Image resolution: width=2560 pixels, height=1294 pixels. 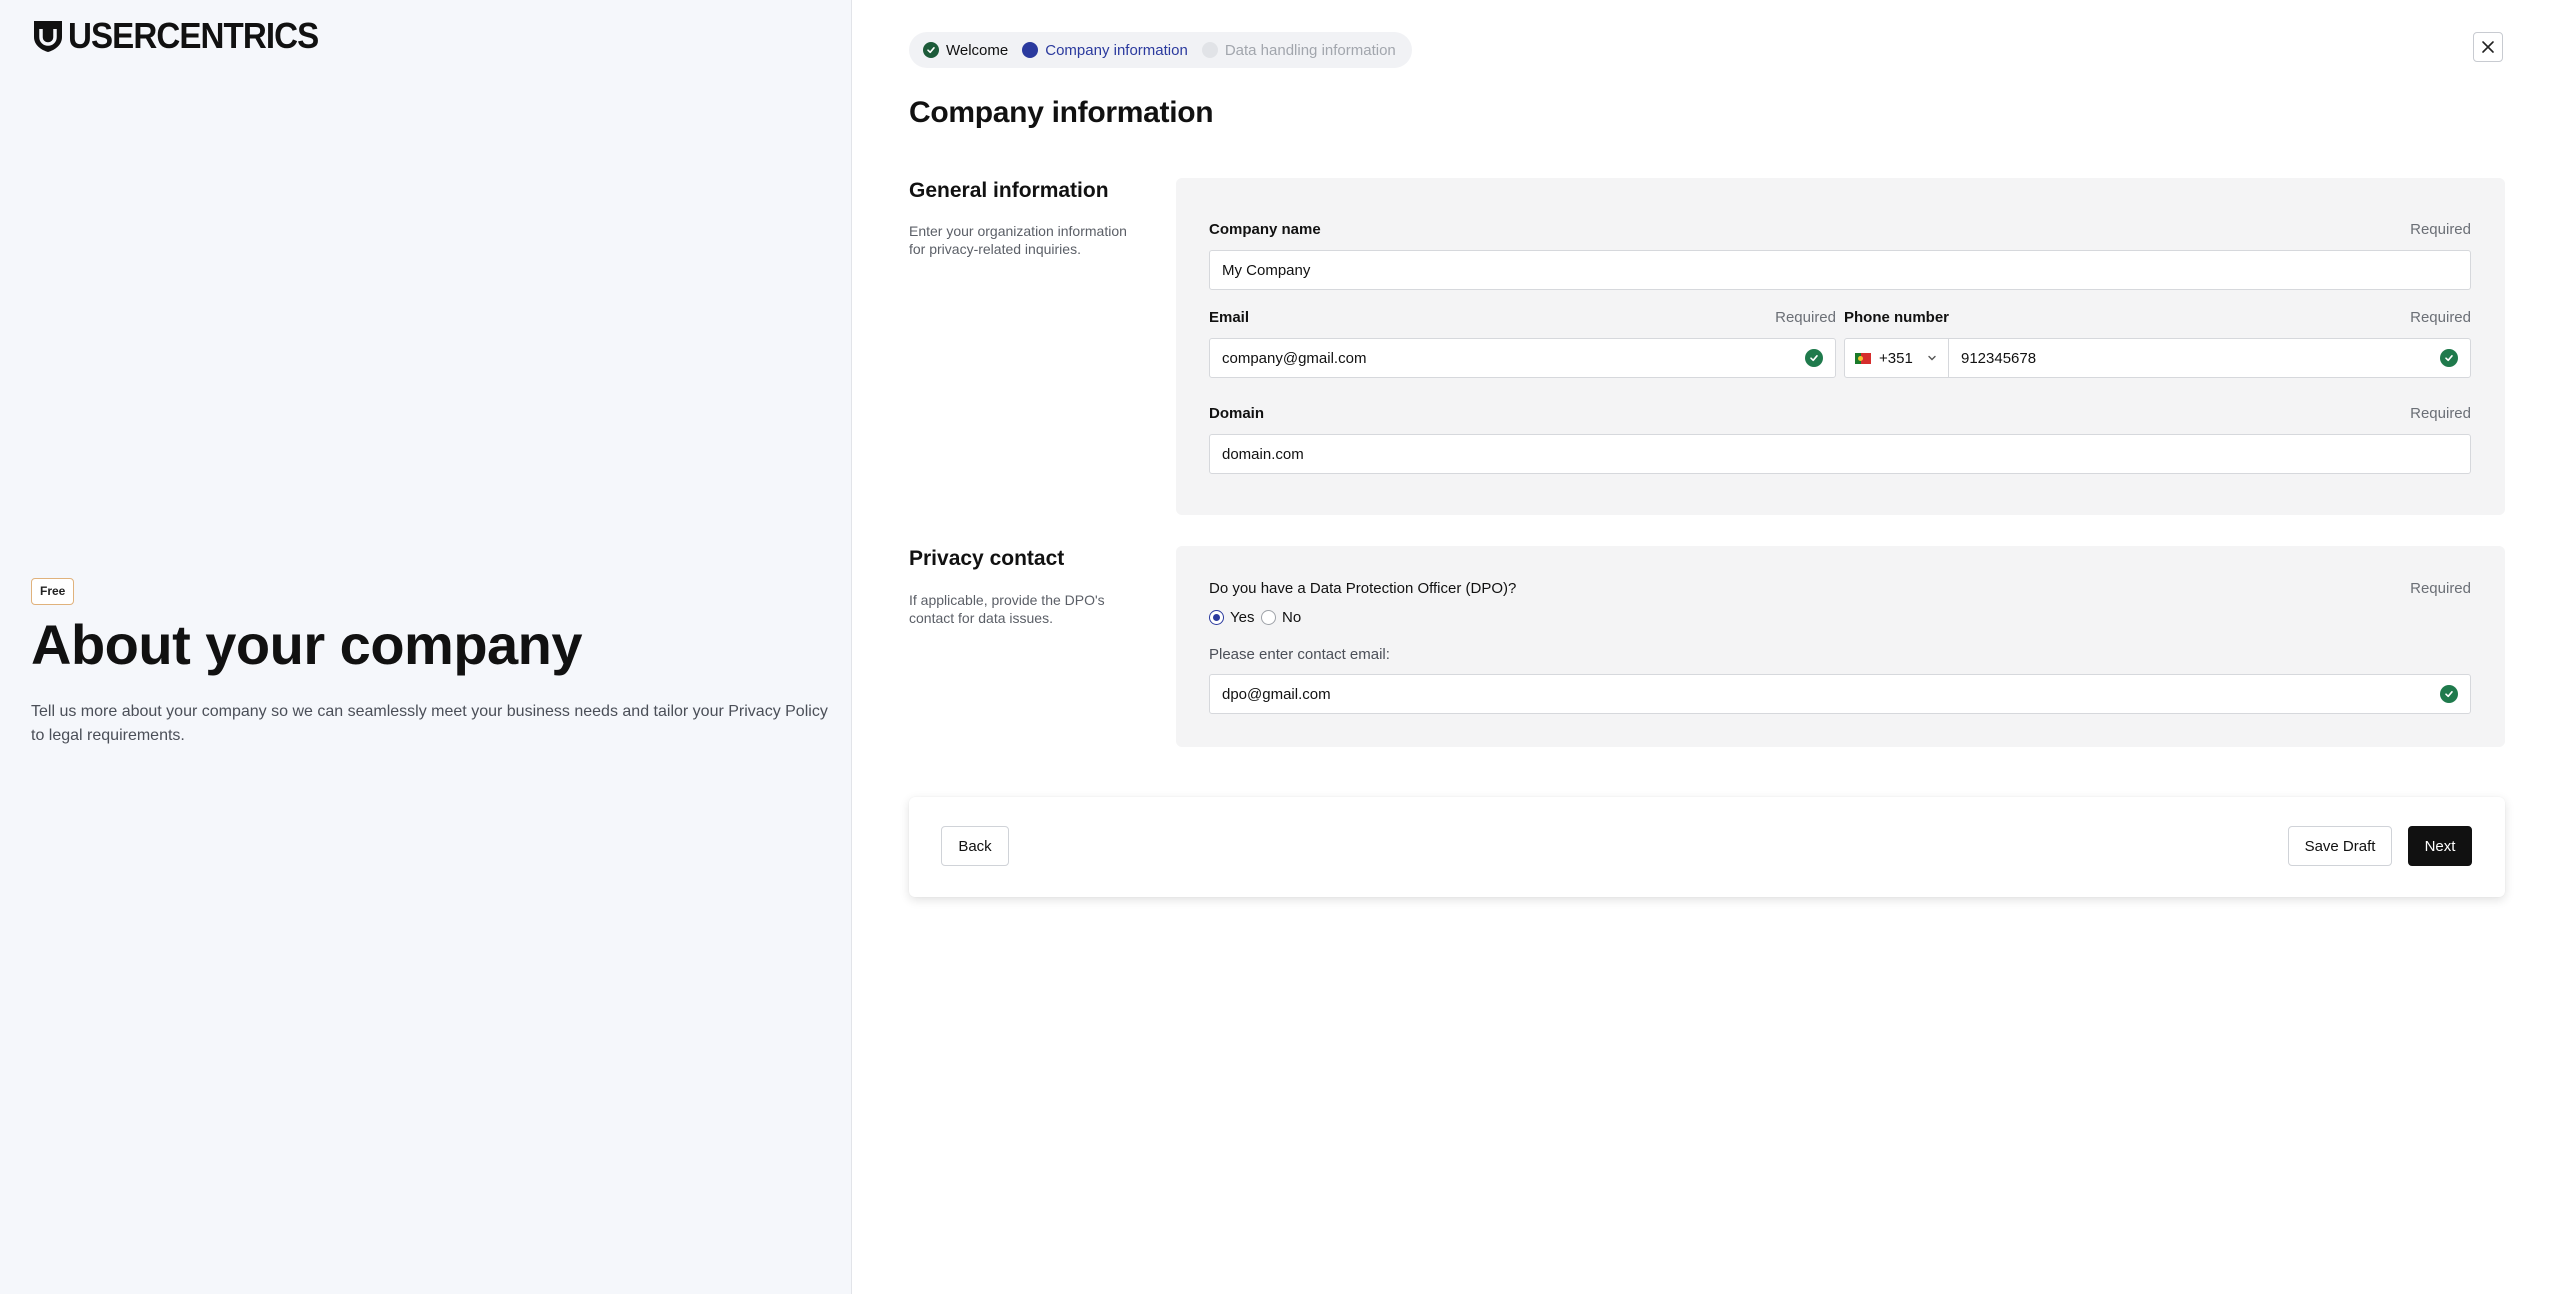 What do you see at coordinates (1310, 50) in the screenshot?
I see `step-label: Data handling information` at bounding box center [1310, 50].